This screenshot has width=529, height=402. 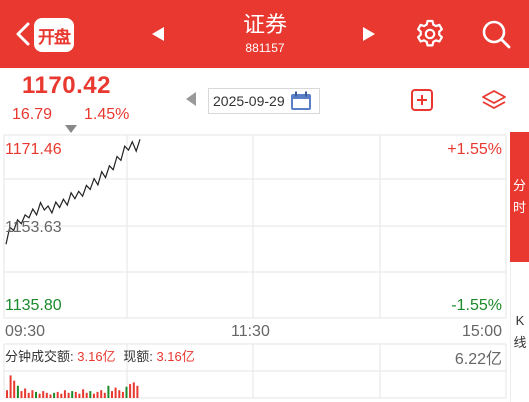 I want to click on volume-label: 分钟成交额:, so click(x=39, y=356).